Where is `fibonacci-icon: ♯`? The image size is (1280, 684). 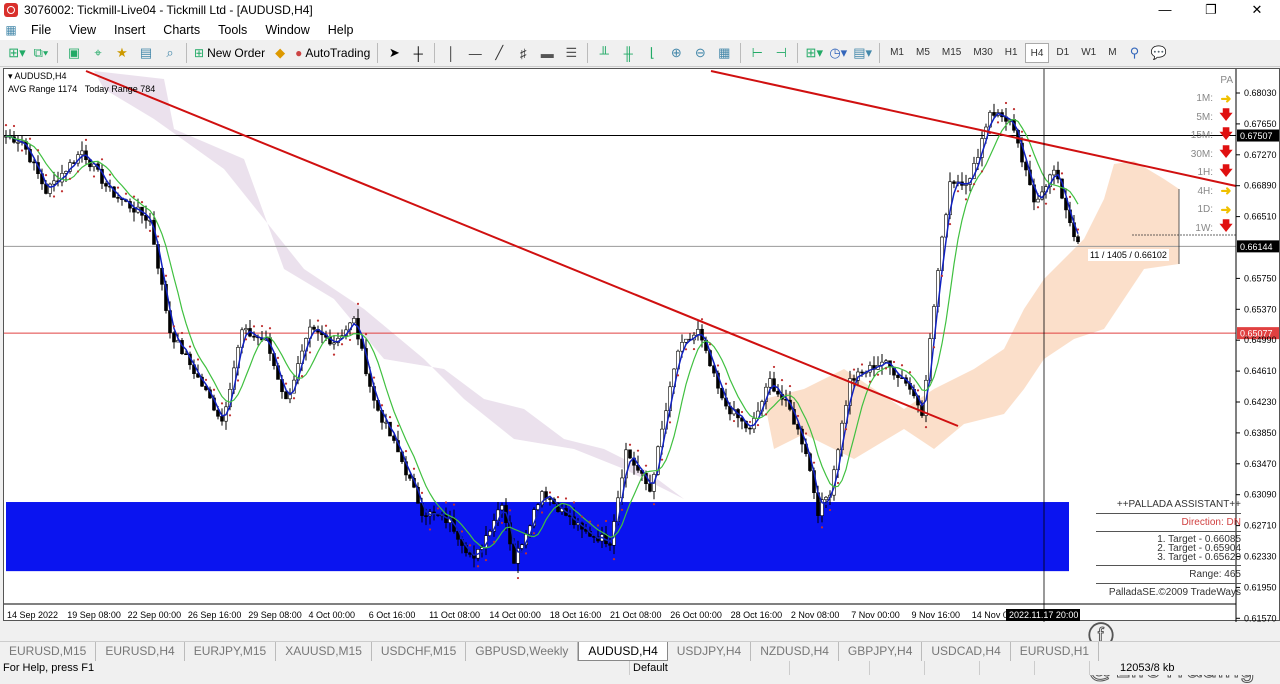 fibonacci-icon: ♯ is located at coordinates (523, 53).